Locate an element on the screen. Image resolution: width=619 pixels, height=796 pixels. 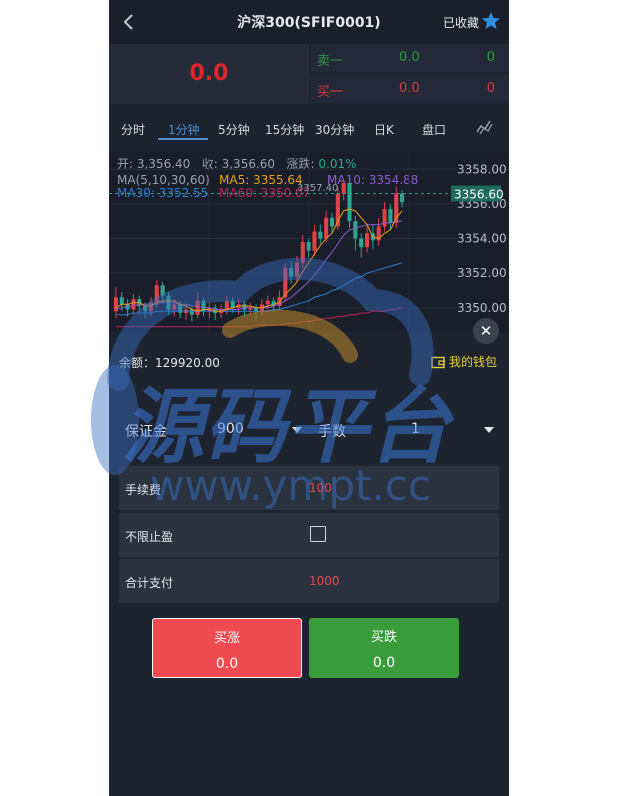
tab-5min: 5分钟 is located at coordinates (234, 129).